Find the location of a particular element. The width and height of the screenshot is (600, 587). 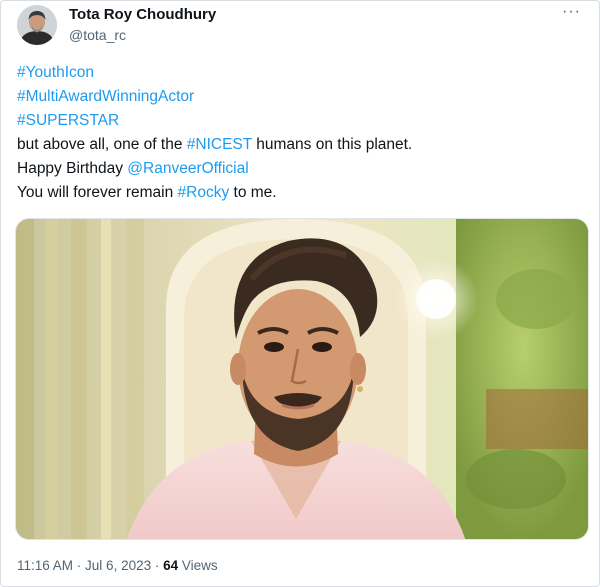

tweet-date: Jul 6, 2023 is located at coordinates (118, 565).